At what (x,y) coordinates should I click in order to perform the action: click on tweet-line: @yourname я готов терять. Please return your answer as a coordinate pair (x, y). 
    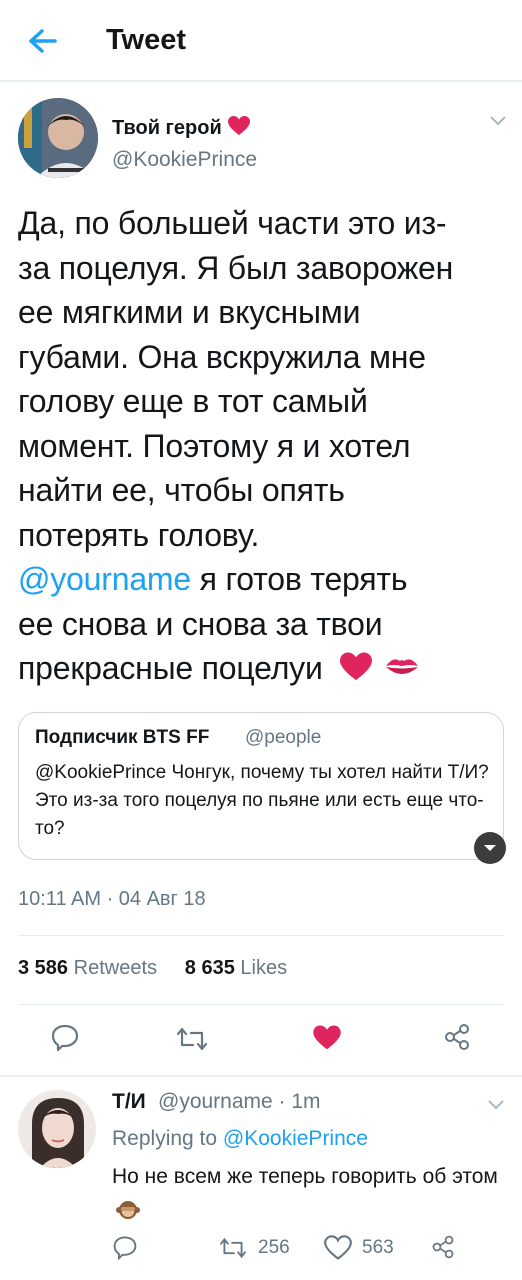
    Looking at the image, I should click on (213, 579).